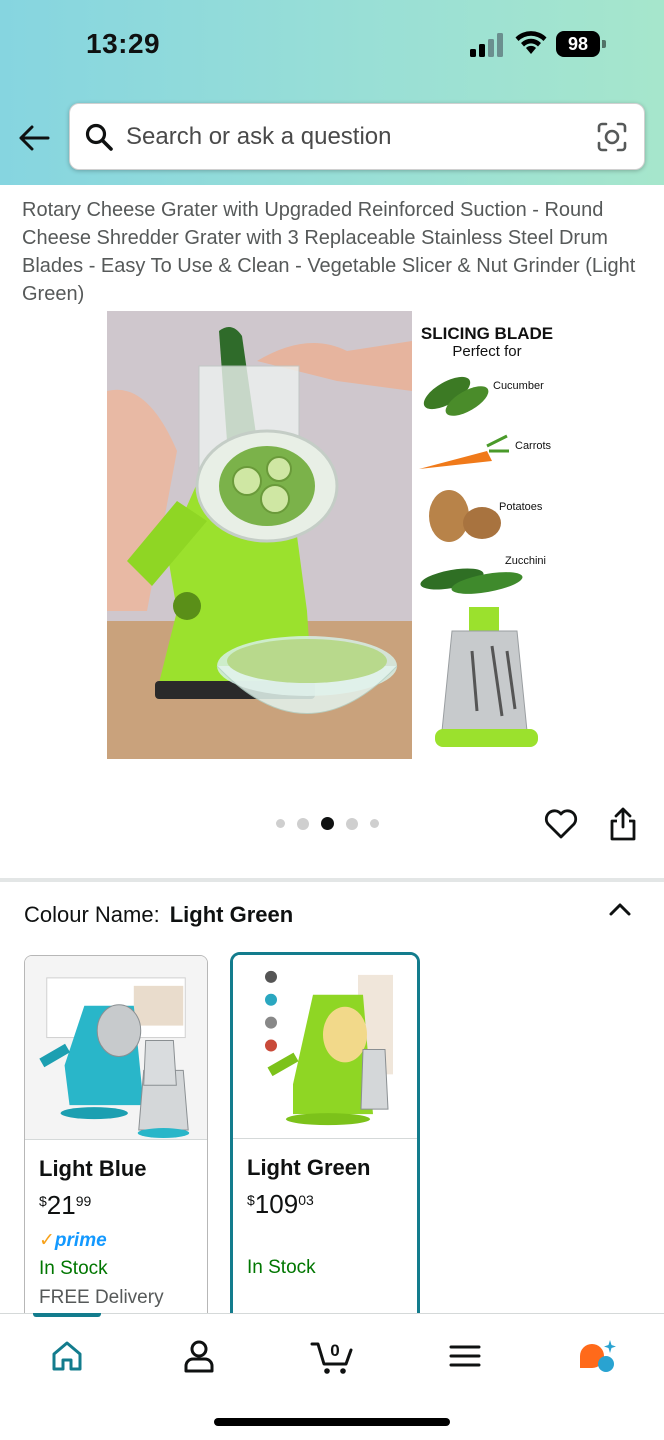 This screenshot has height=1440, width=664. What do you see at coordinates (280, 1204) in the screenshot?
I see `colour-option-price: $10903` at bounding box center [280, 1204].